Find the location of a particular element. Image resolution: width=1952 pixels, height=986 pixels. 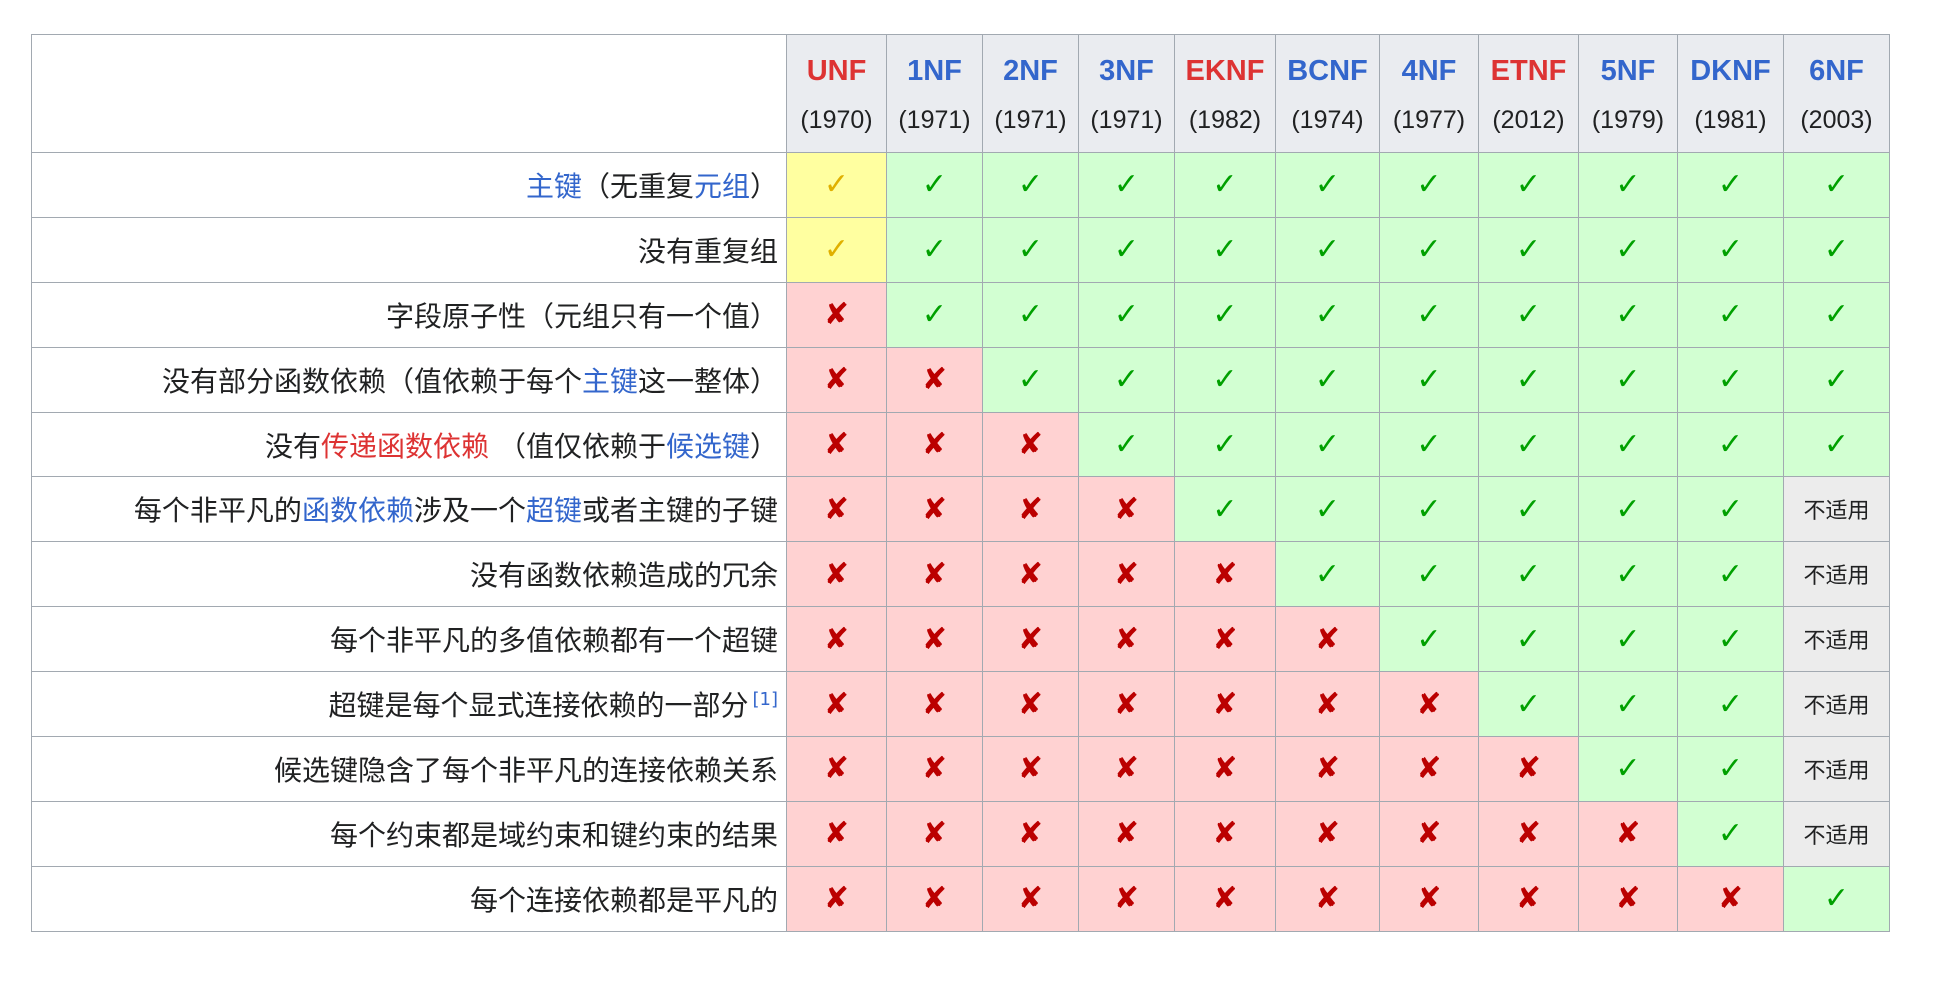

table-row: 没有传递函数依赖 （值仅依赖于候选键） ✘ ✘ ✘ ✓ ✓ ✓ ✓ ✓ ✓ ✓ ✓ is located at coordinates (960, 444).